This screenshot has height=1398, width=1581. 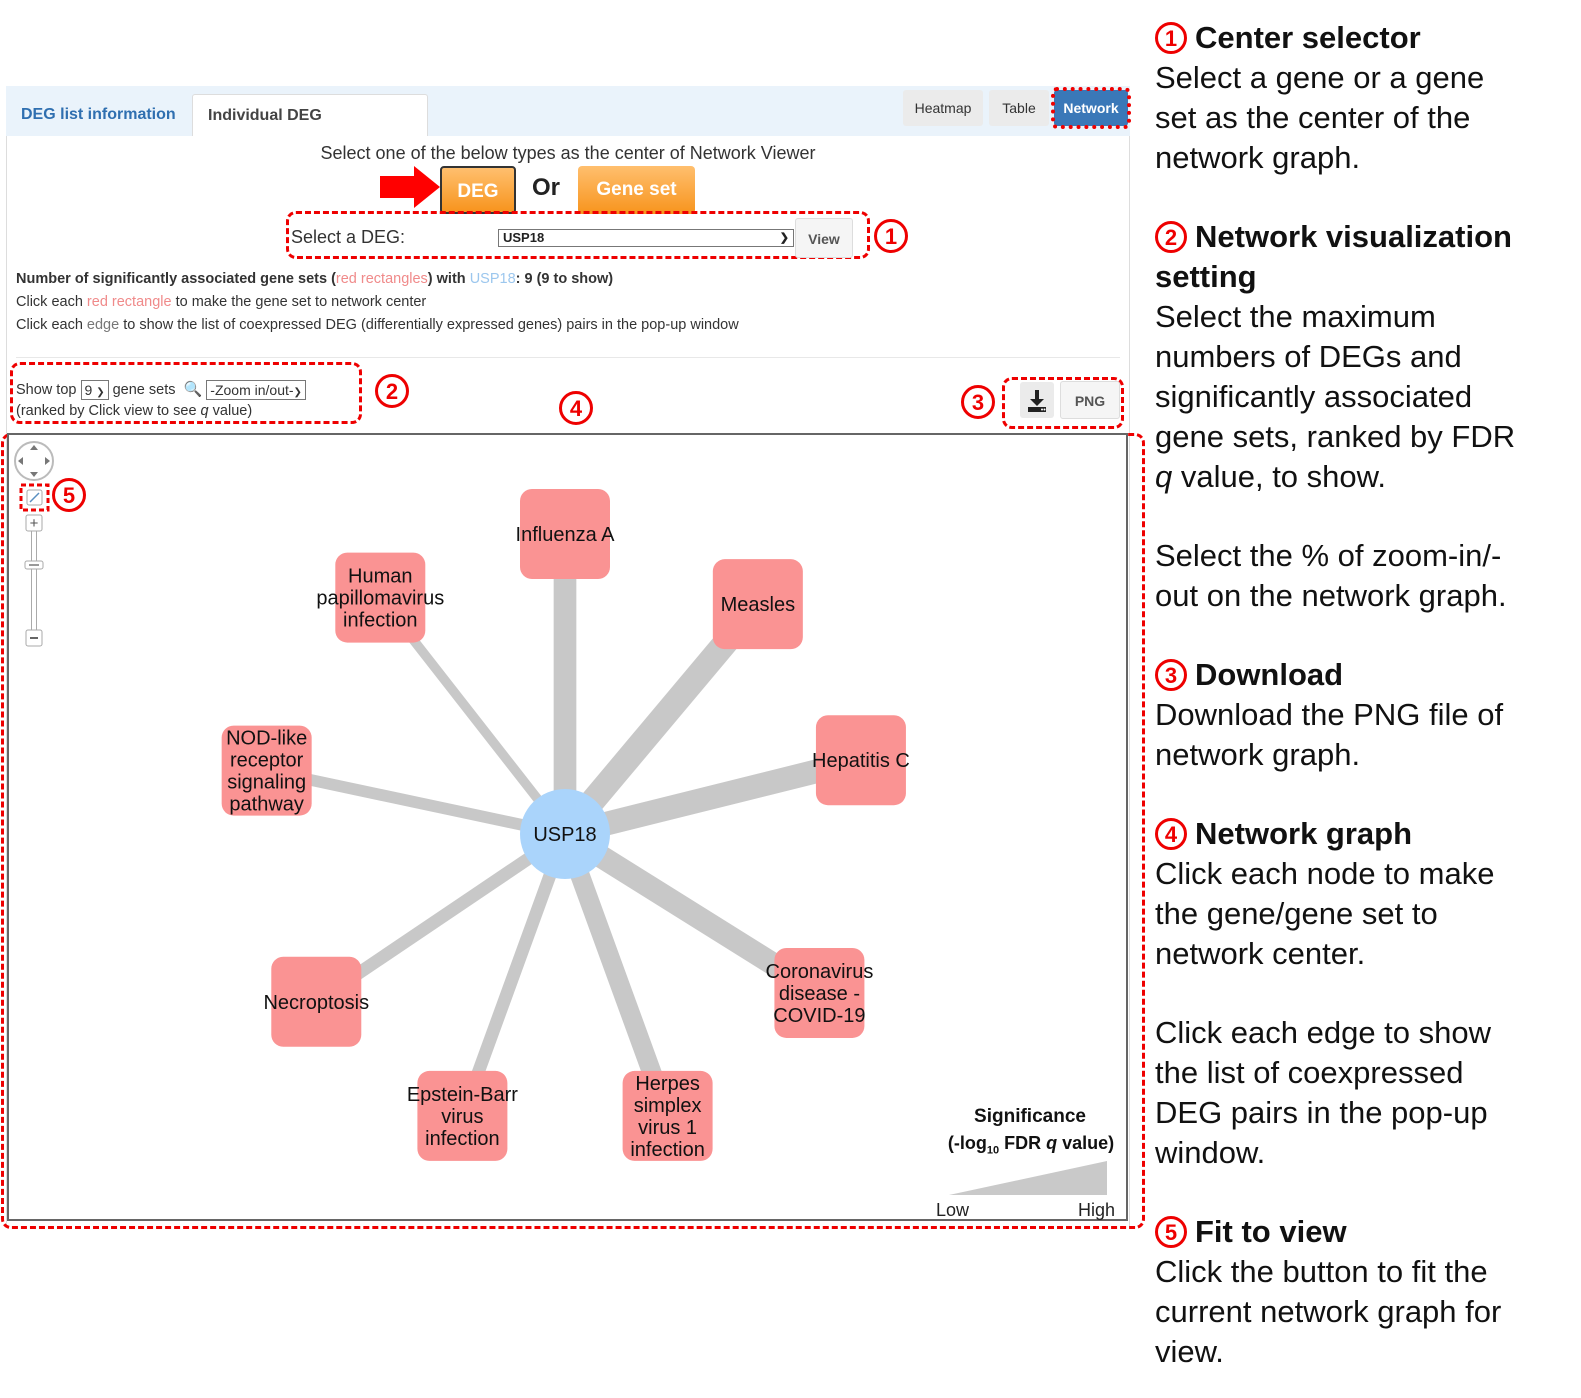 What do you see at coordinates (524, 237) in the screenshot?
I see `deg-select-value: USP18` at bounding box center [524, 237].